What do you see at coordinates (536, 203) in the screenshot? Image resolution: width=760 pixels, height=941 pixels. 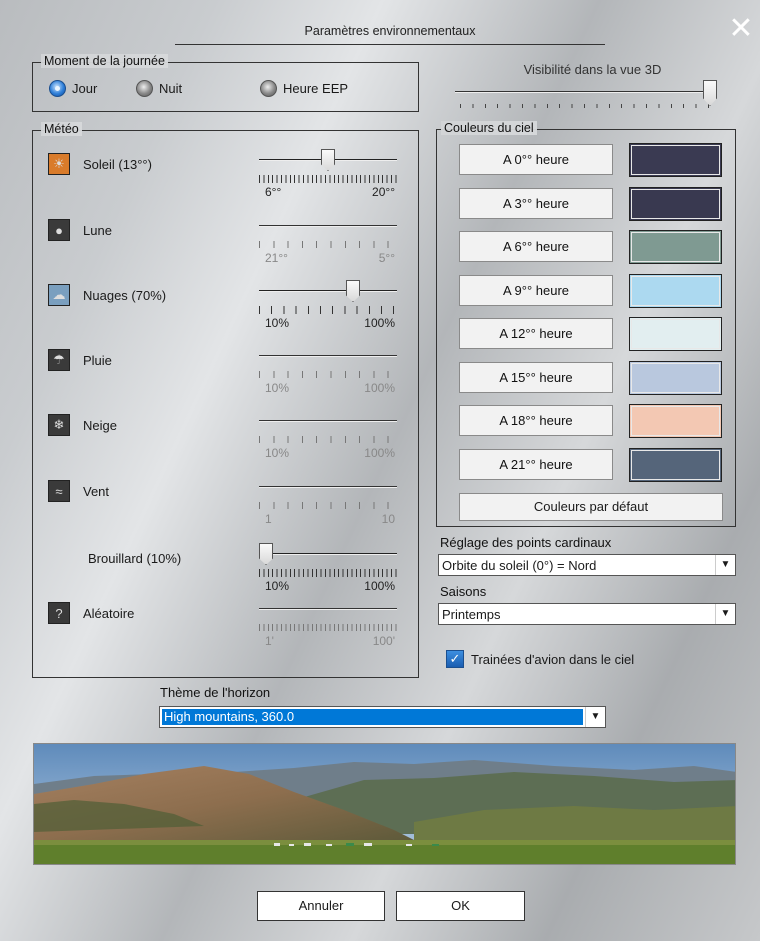 I see `sky-time-button-1: A 3°° heure` at bounding box center [536, 203].